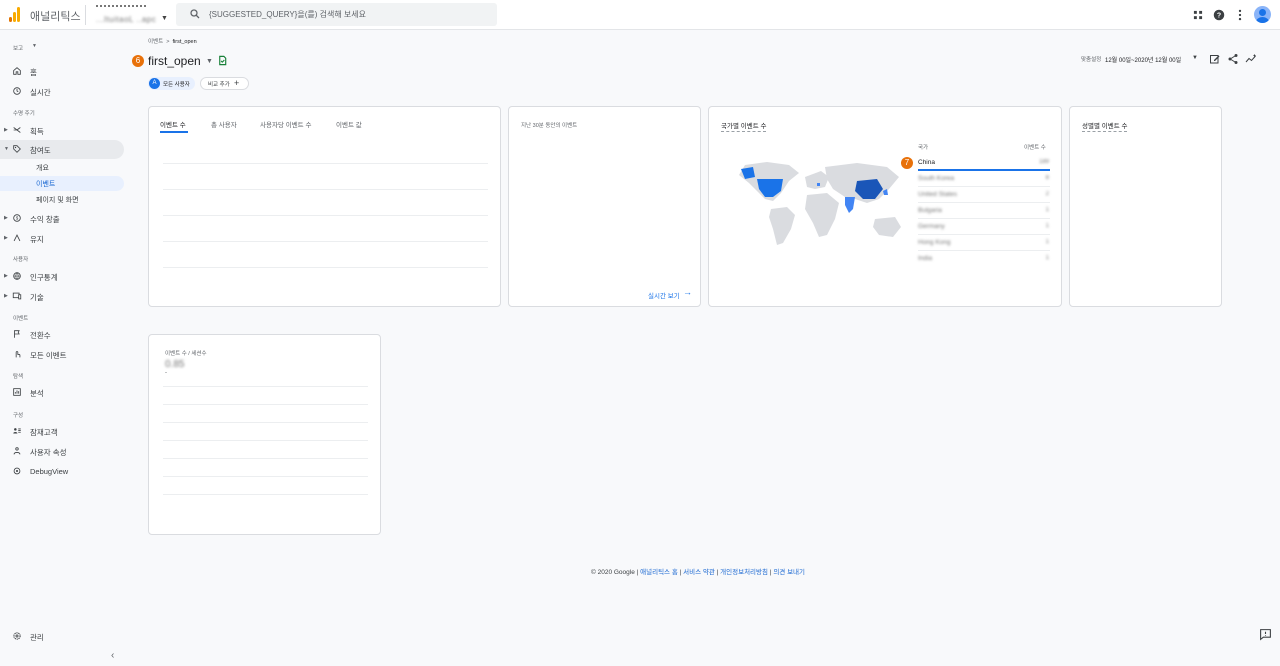  What do you see at coordinates (285, 124) in the screenshot?
I see `tab-events-per-user: 사용자당 이벤트 수` at bounding box center [285, 124].